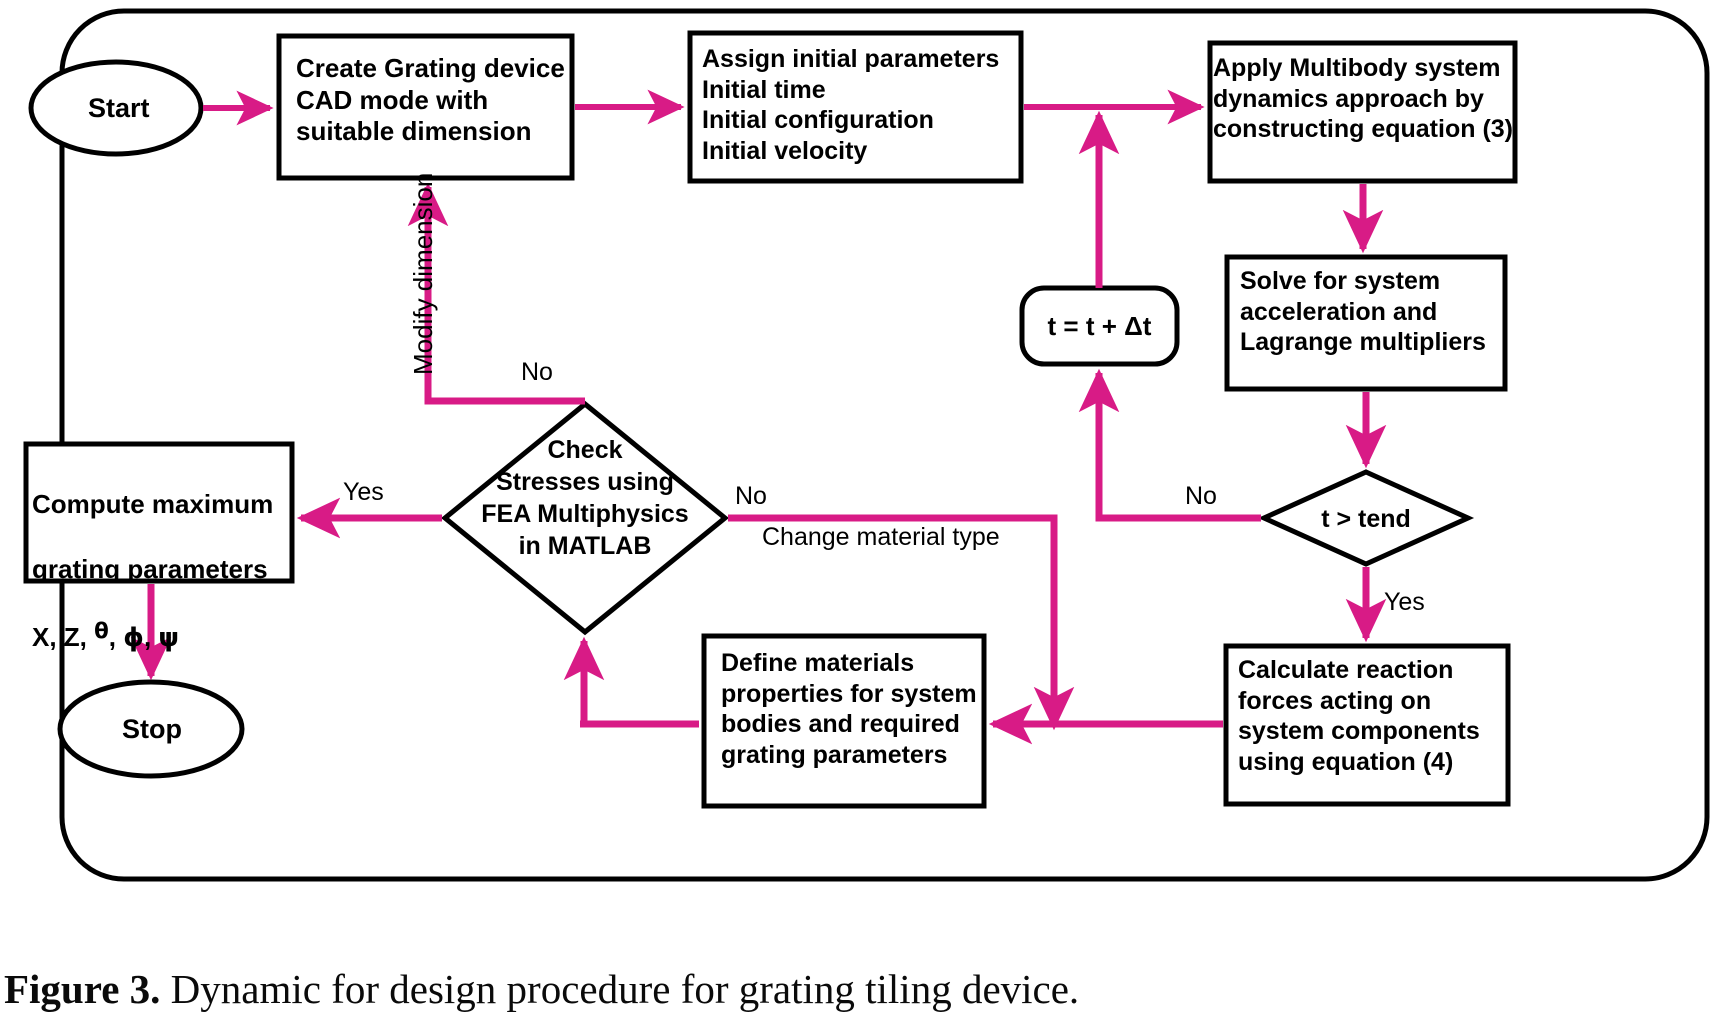 The width and height of the screenshot is (1719, 1025). Describe the element at coordinates (82, 989) in the screenshot. I see `figure-caption-number: Figure 3.` at that location.